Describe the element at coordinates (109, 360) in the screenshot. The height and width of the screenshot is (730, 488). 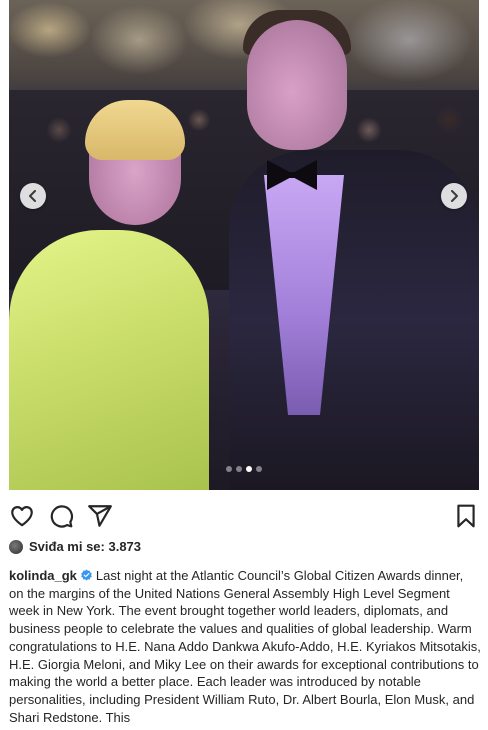
I see `woman-in-green-dress` at that location.